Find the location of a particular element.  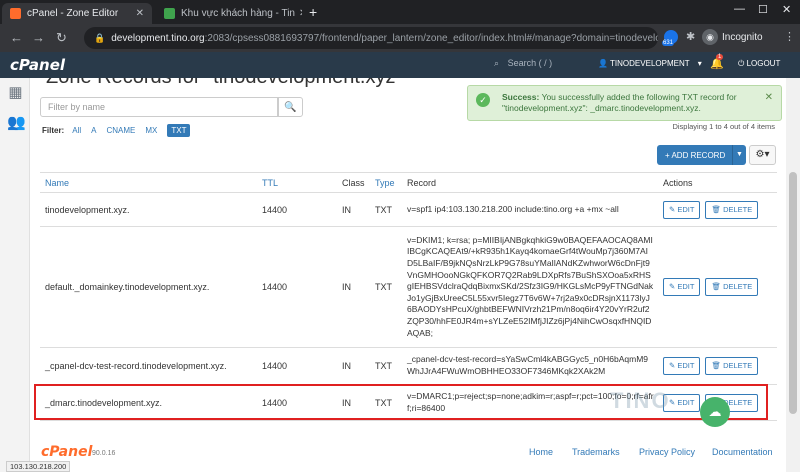

menu-icon: ⋮ is located at coordinates (789, 36).